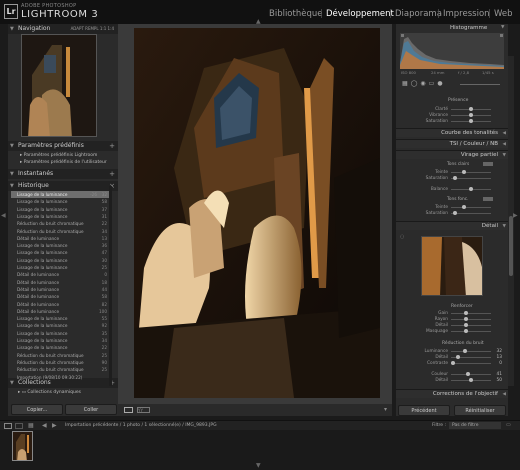  What do you see at coordinates (360, 14) in the screenshot?
I see `module-developpement: Développement` at bounding box center [360, 14].